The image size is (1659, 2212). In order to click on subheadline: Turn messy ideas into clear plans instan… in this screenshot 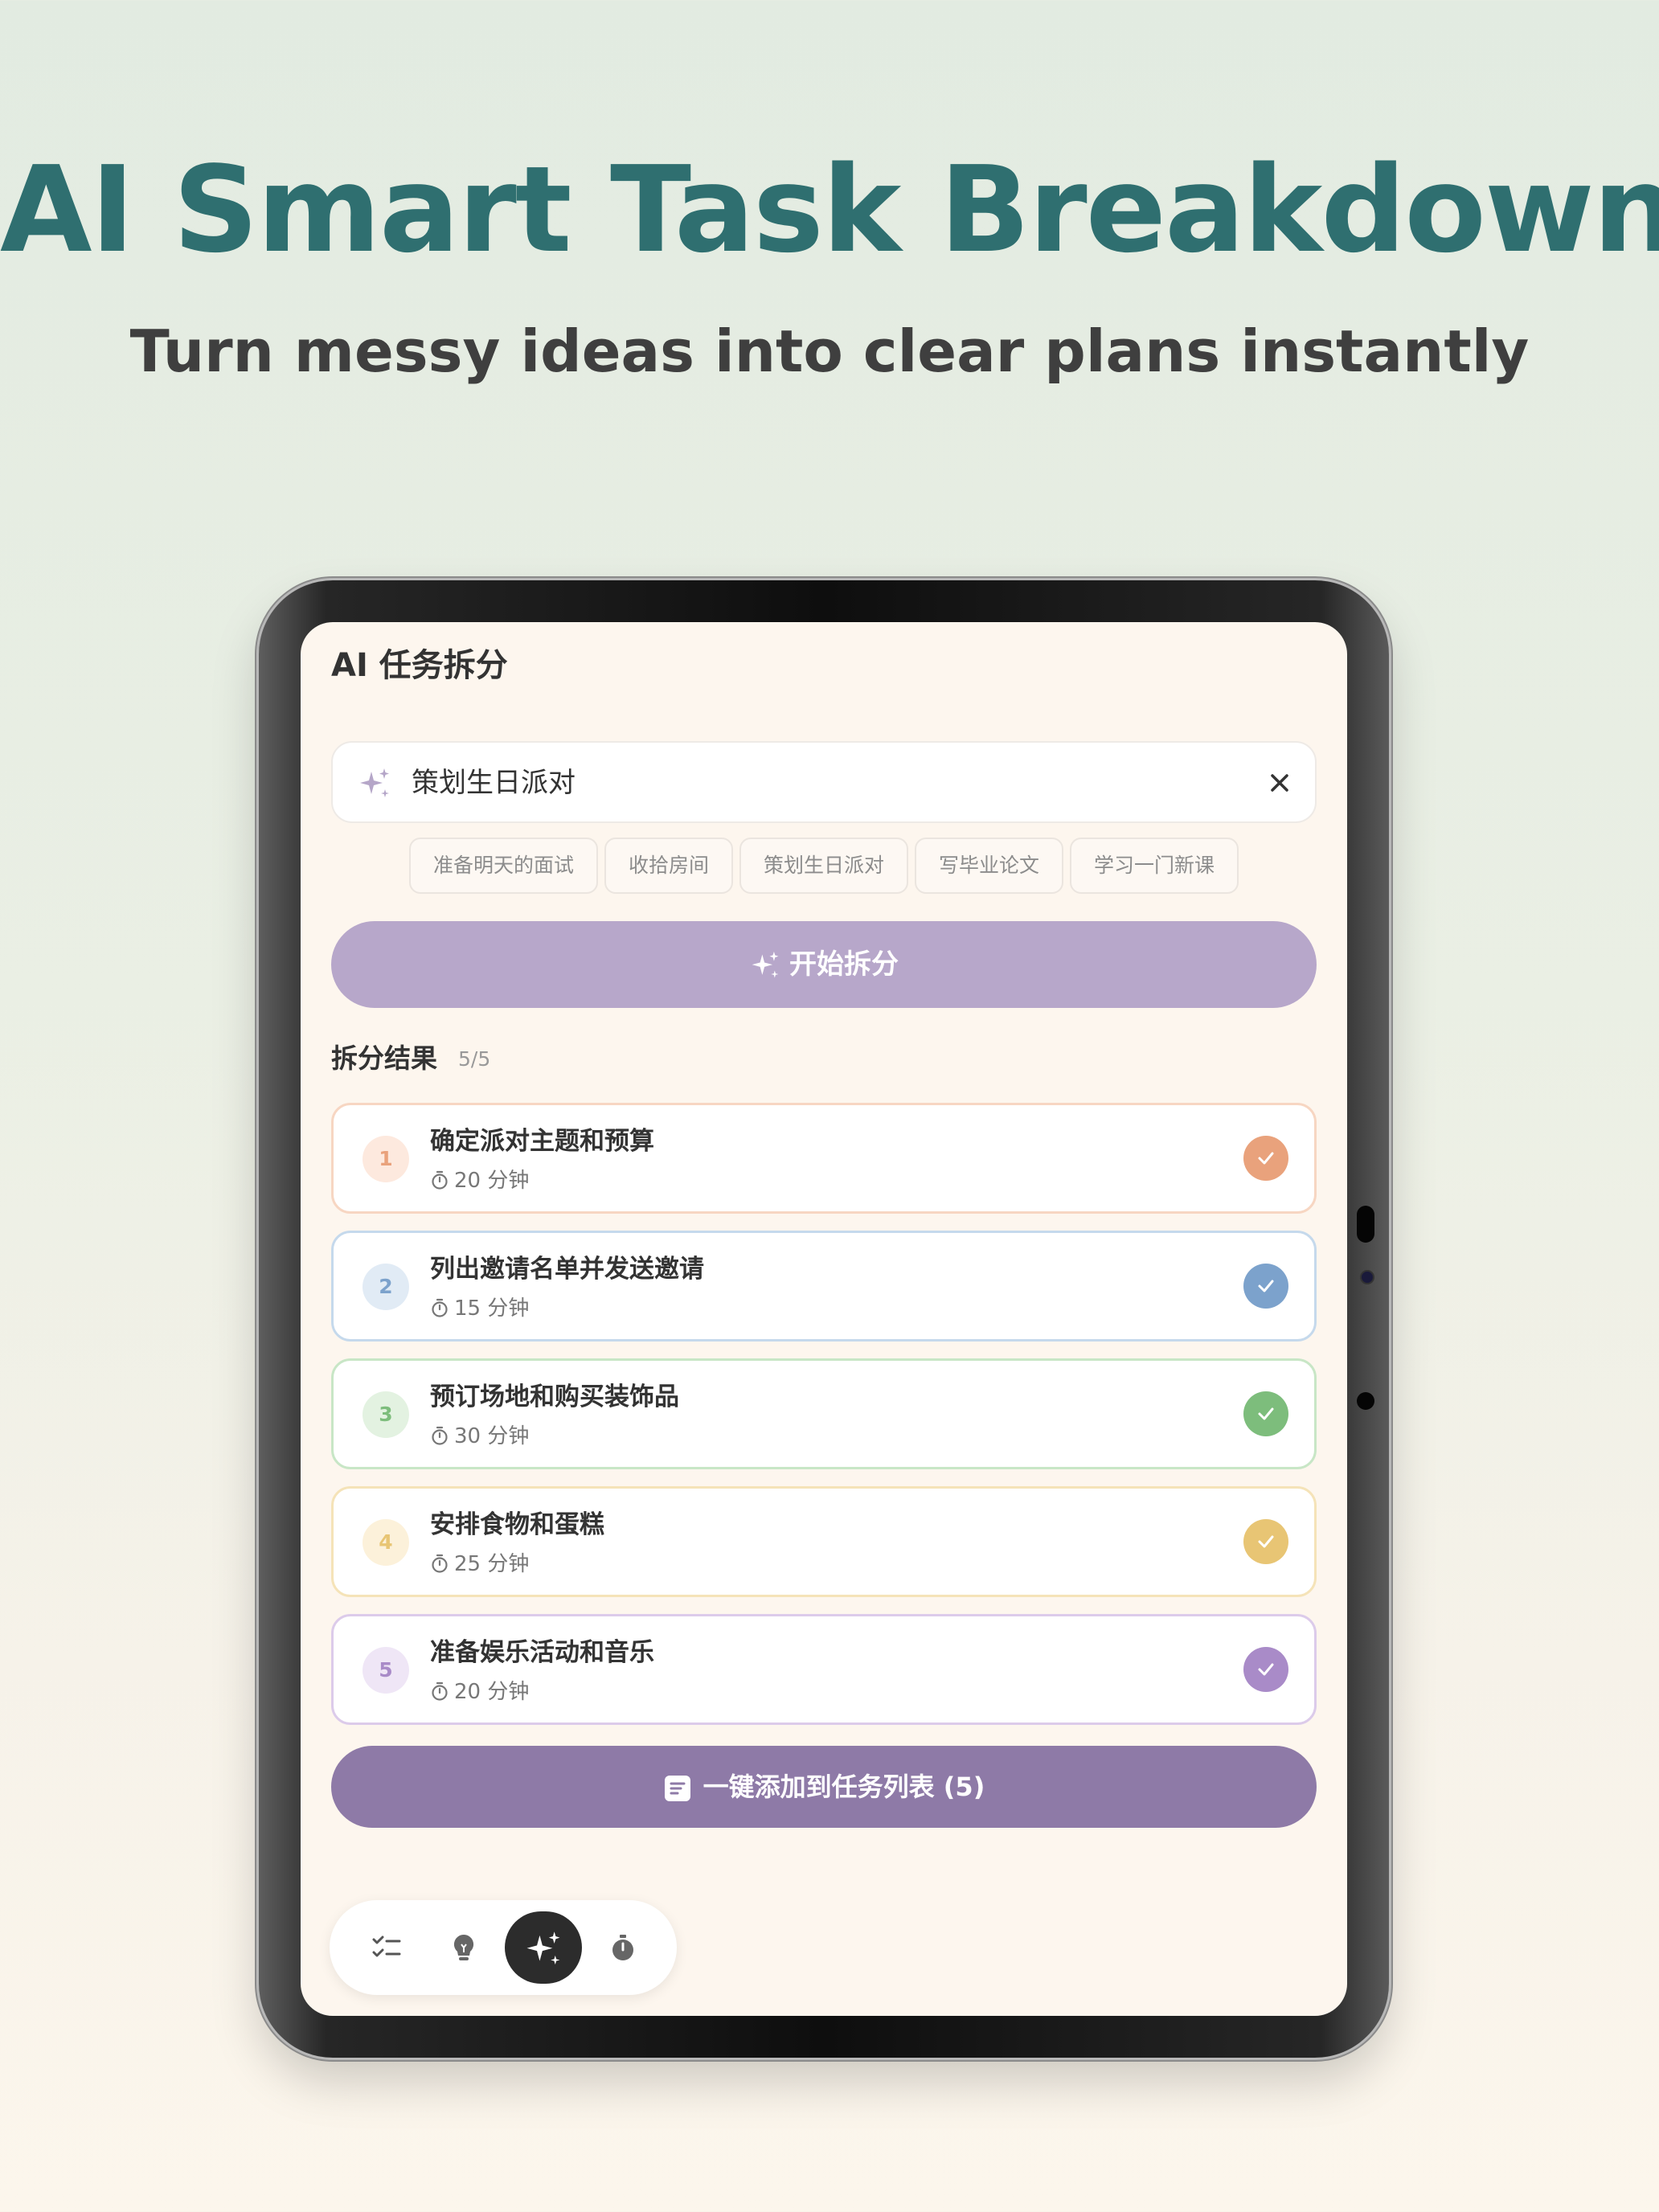, I will do `click(829, 351)`.